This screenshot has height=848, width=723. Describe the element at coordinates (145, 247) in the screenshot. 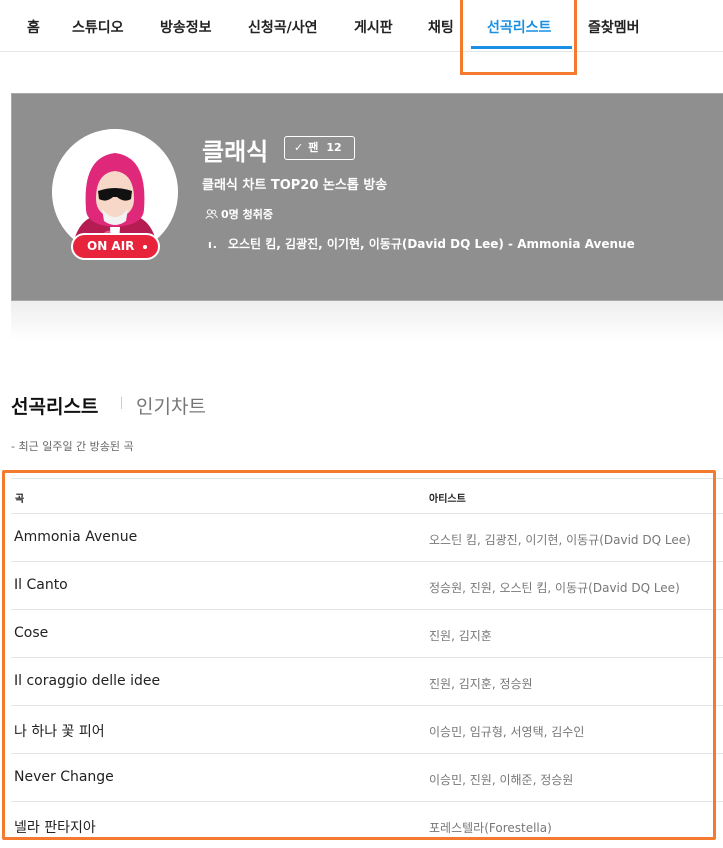

I see `on-air-dot-icon` at that location.